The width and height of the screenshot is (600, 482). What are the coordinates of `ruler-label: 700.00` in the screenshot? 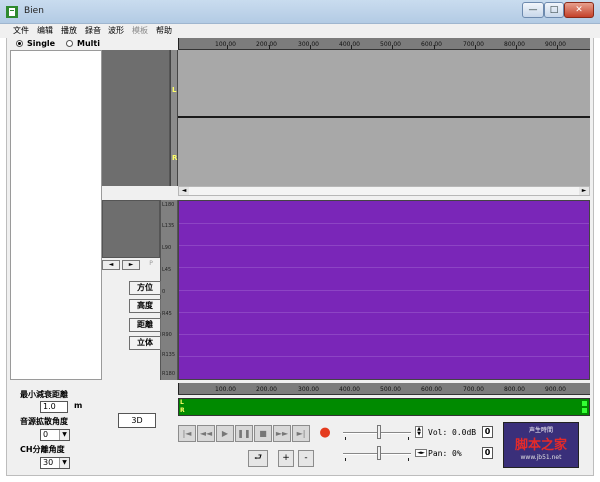 It's located at (473, 389).